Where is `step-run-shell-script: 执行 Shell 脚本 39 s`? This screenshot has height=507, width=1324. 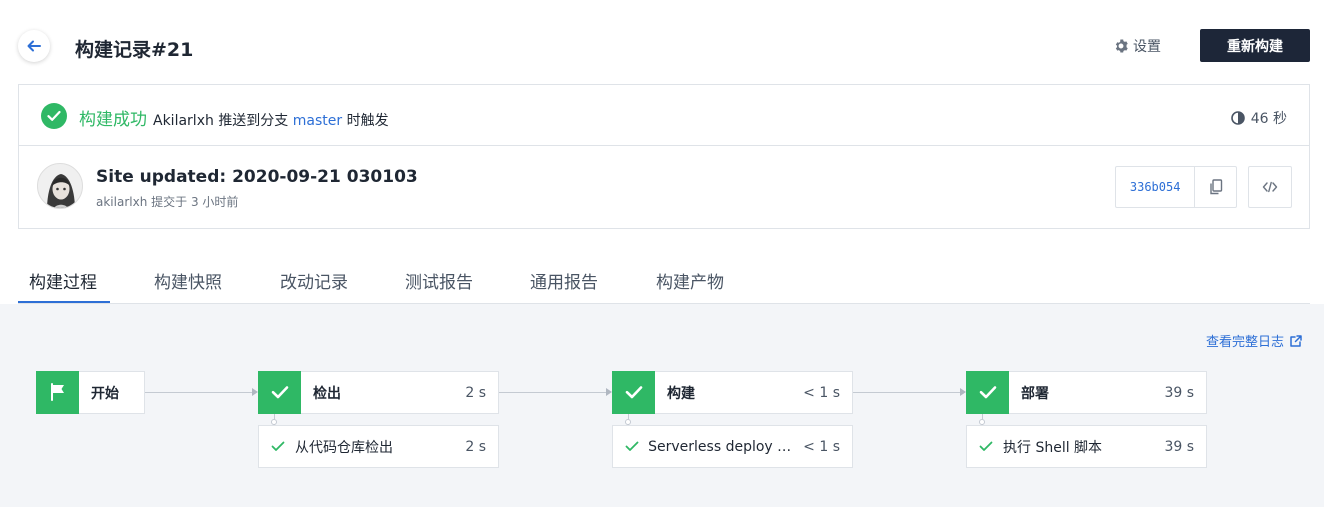 step-run-shell-script: 执行 Shell 脚本 39 s is located at coordinates (1086, 446).